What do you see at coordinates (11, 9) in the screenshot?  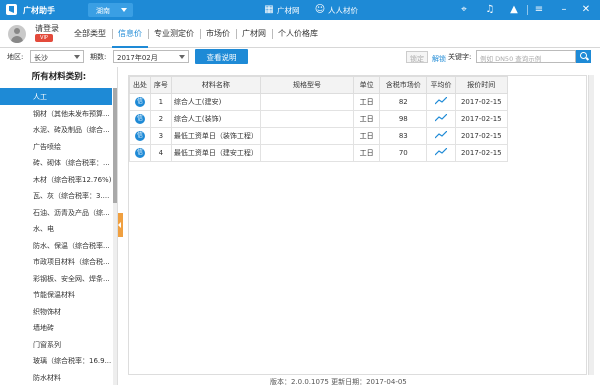 I see `app-logo-icon` at bounding box center [11, 9].